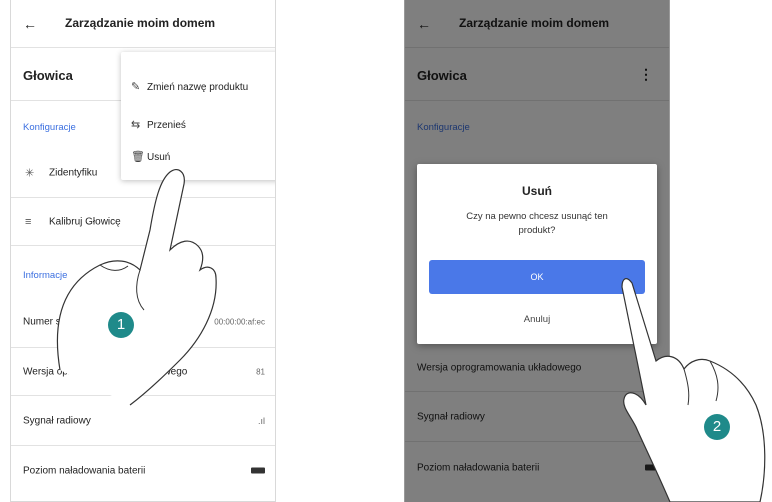 The image size is (772, 502). I want to click on sliders-icon: ≡, so click(28, 221).